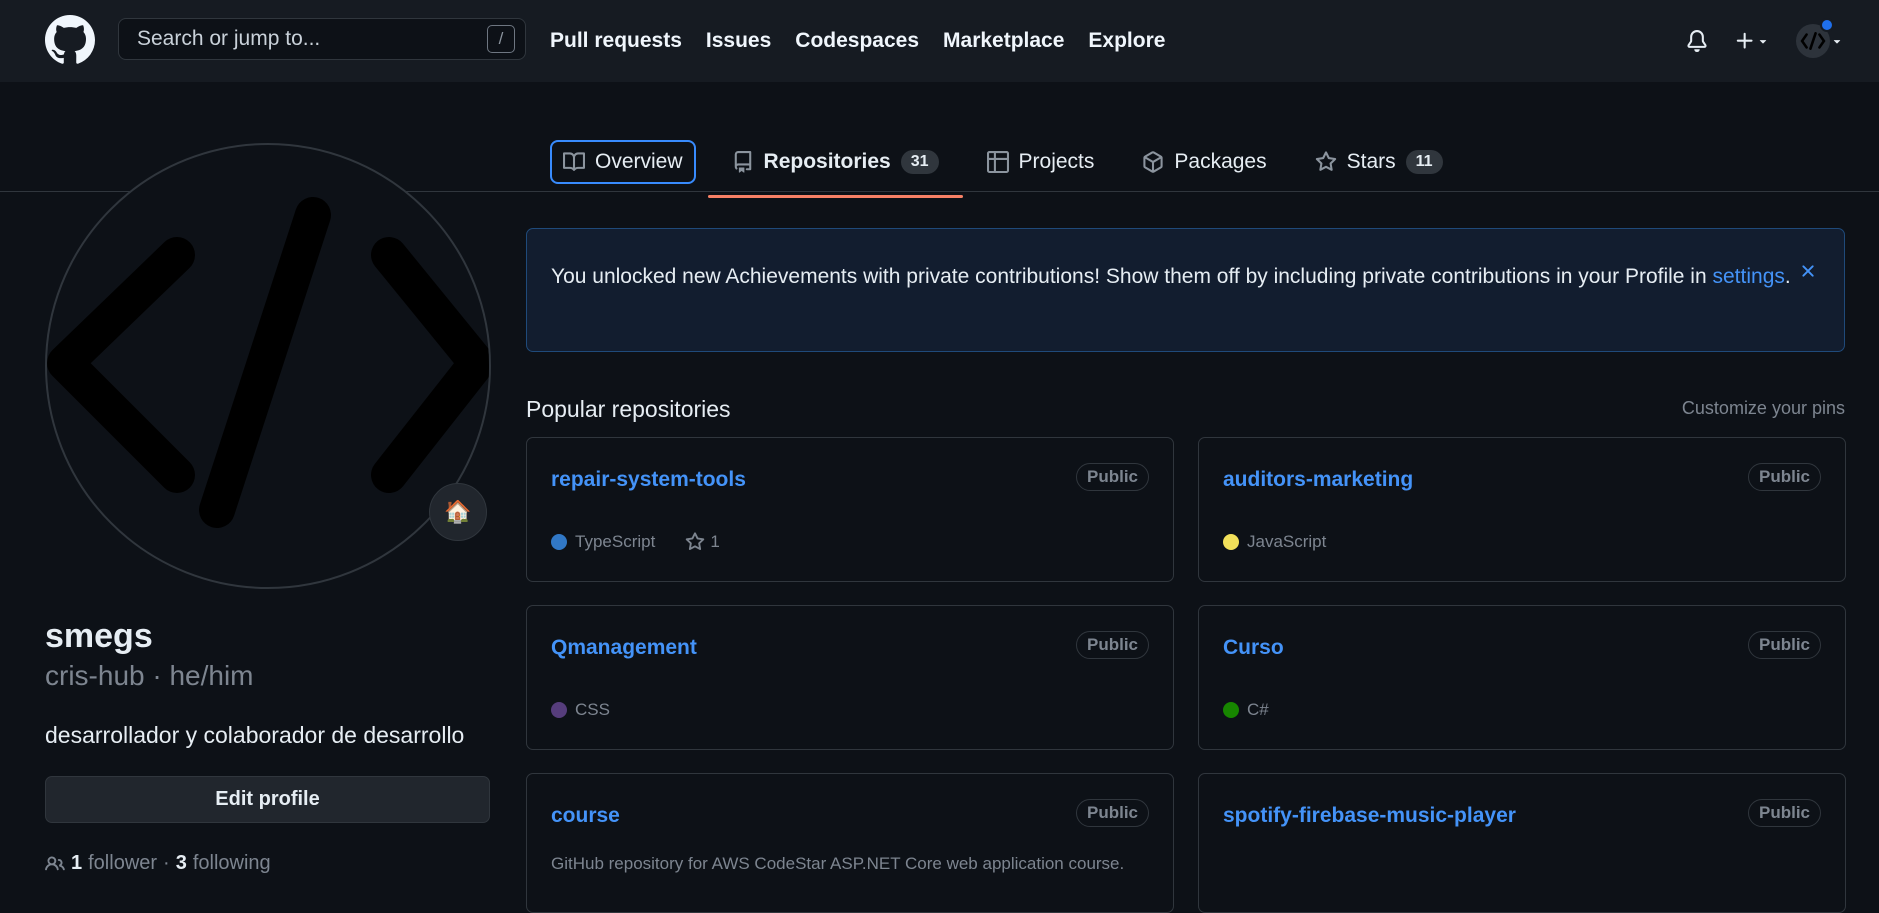 The width and height of the screenshot is (1879, 913). I want to click on repo-icon, so click(742, 162).